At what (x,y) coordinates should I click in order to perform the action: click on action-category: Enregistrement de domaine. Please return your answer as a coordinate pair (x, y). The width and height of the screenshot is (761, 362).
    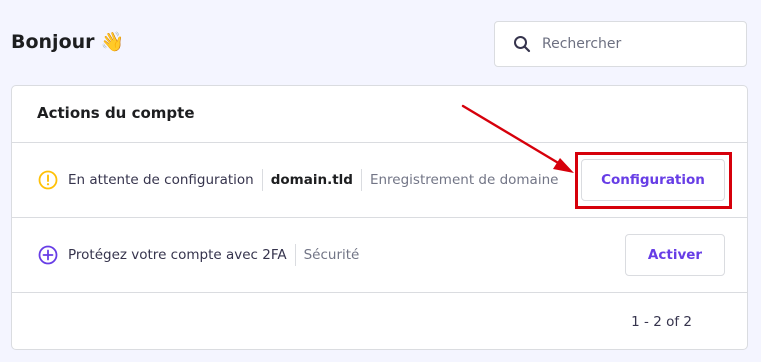
    Looking at the image, I should click on (464, 180).